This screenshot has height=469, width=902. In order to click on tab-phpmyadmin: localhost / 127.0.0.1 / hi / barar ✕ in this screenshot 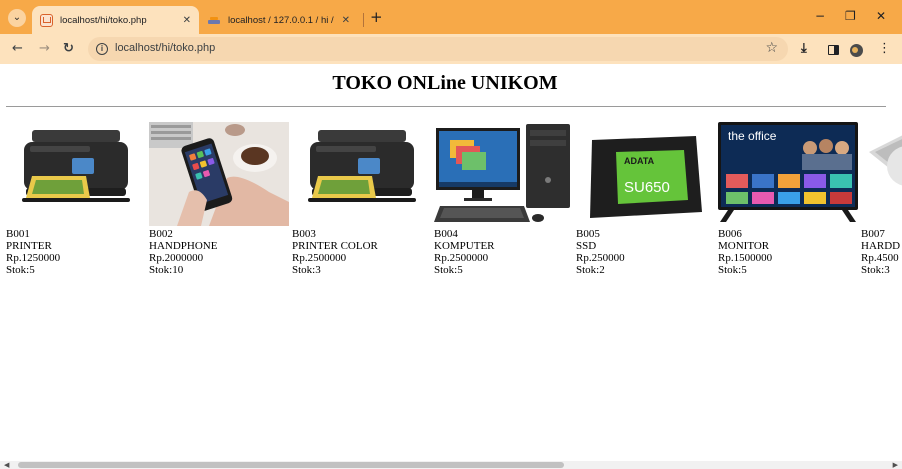, I will do `click(279, 20)`.